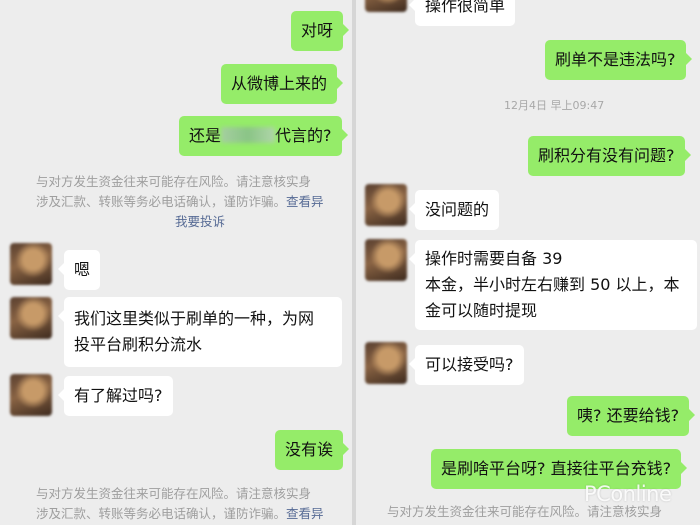 Image resolution: width=700 pixels, height=525 pixels. I want to click on message-text: 本金，半小时左右赚到 50 以上，本, so click(552, 284).